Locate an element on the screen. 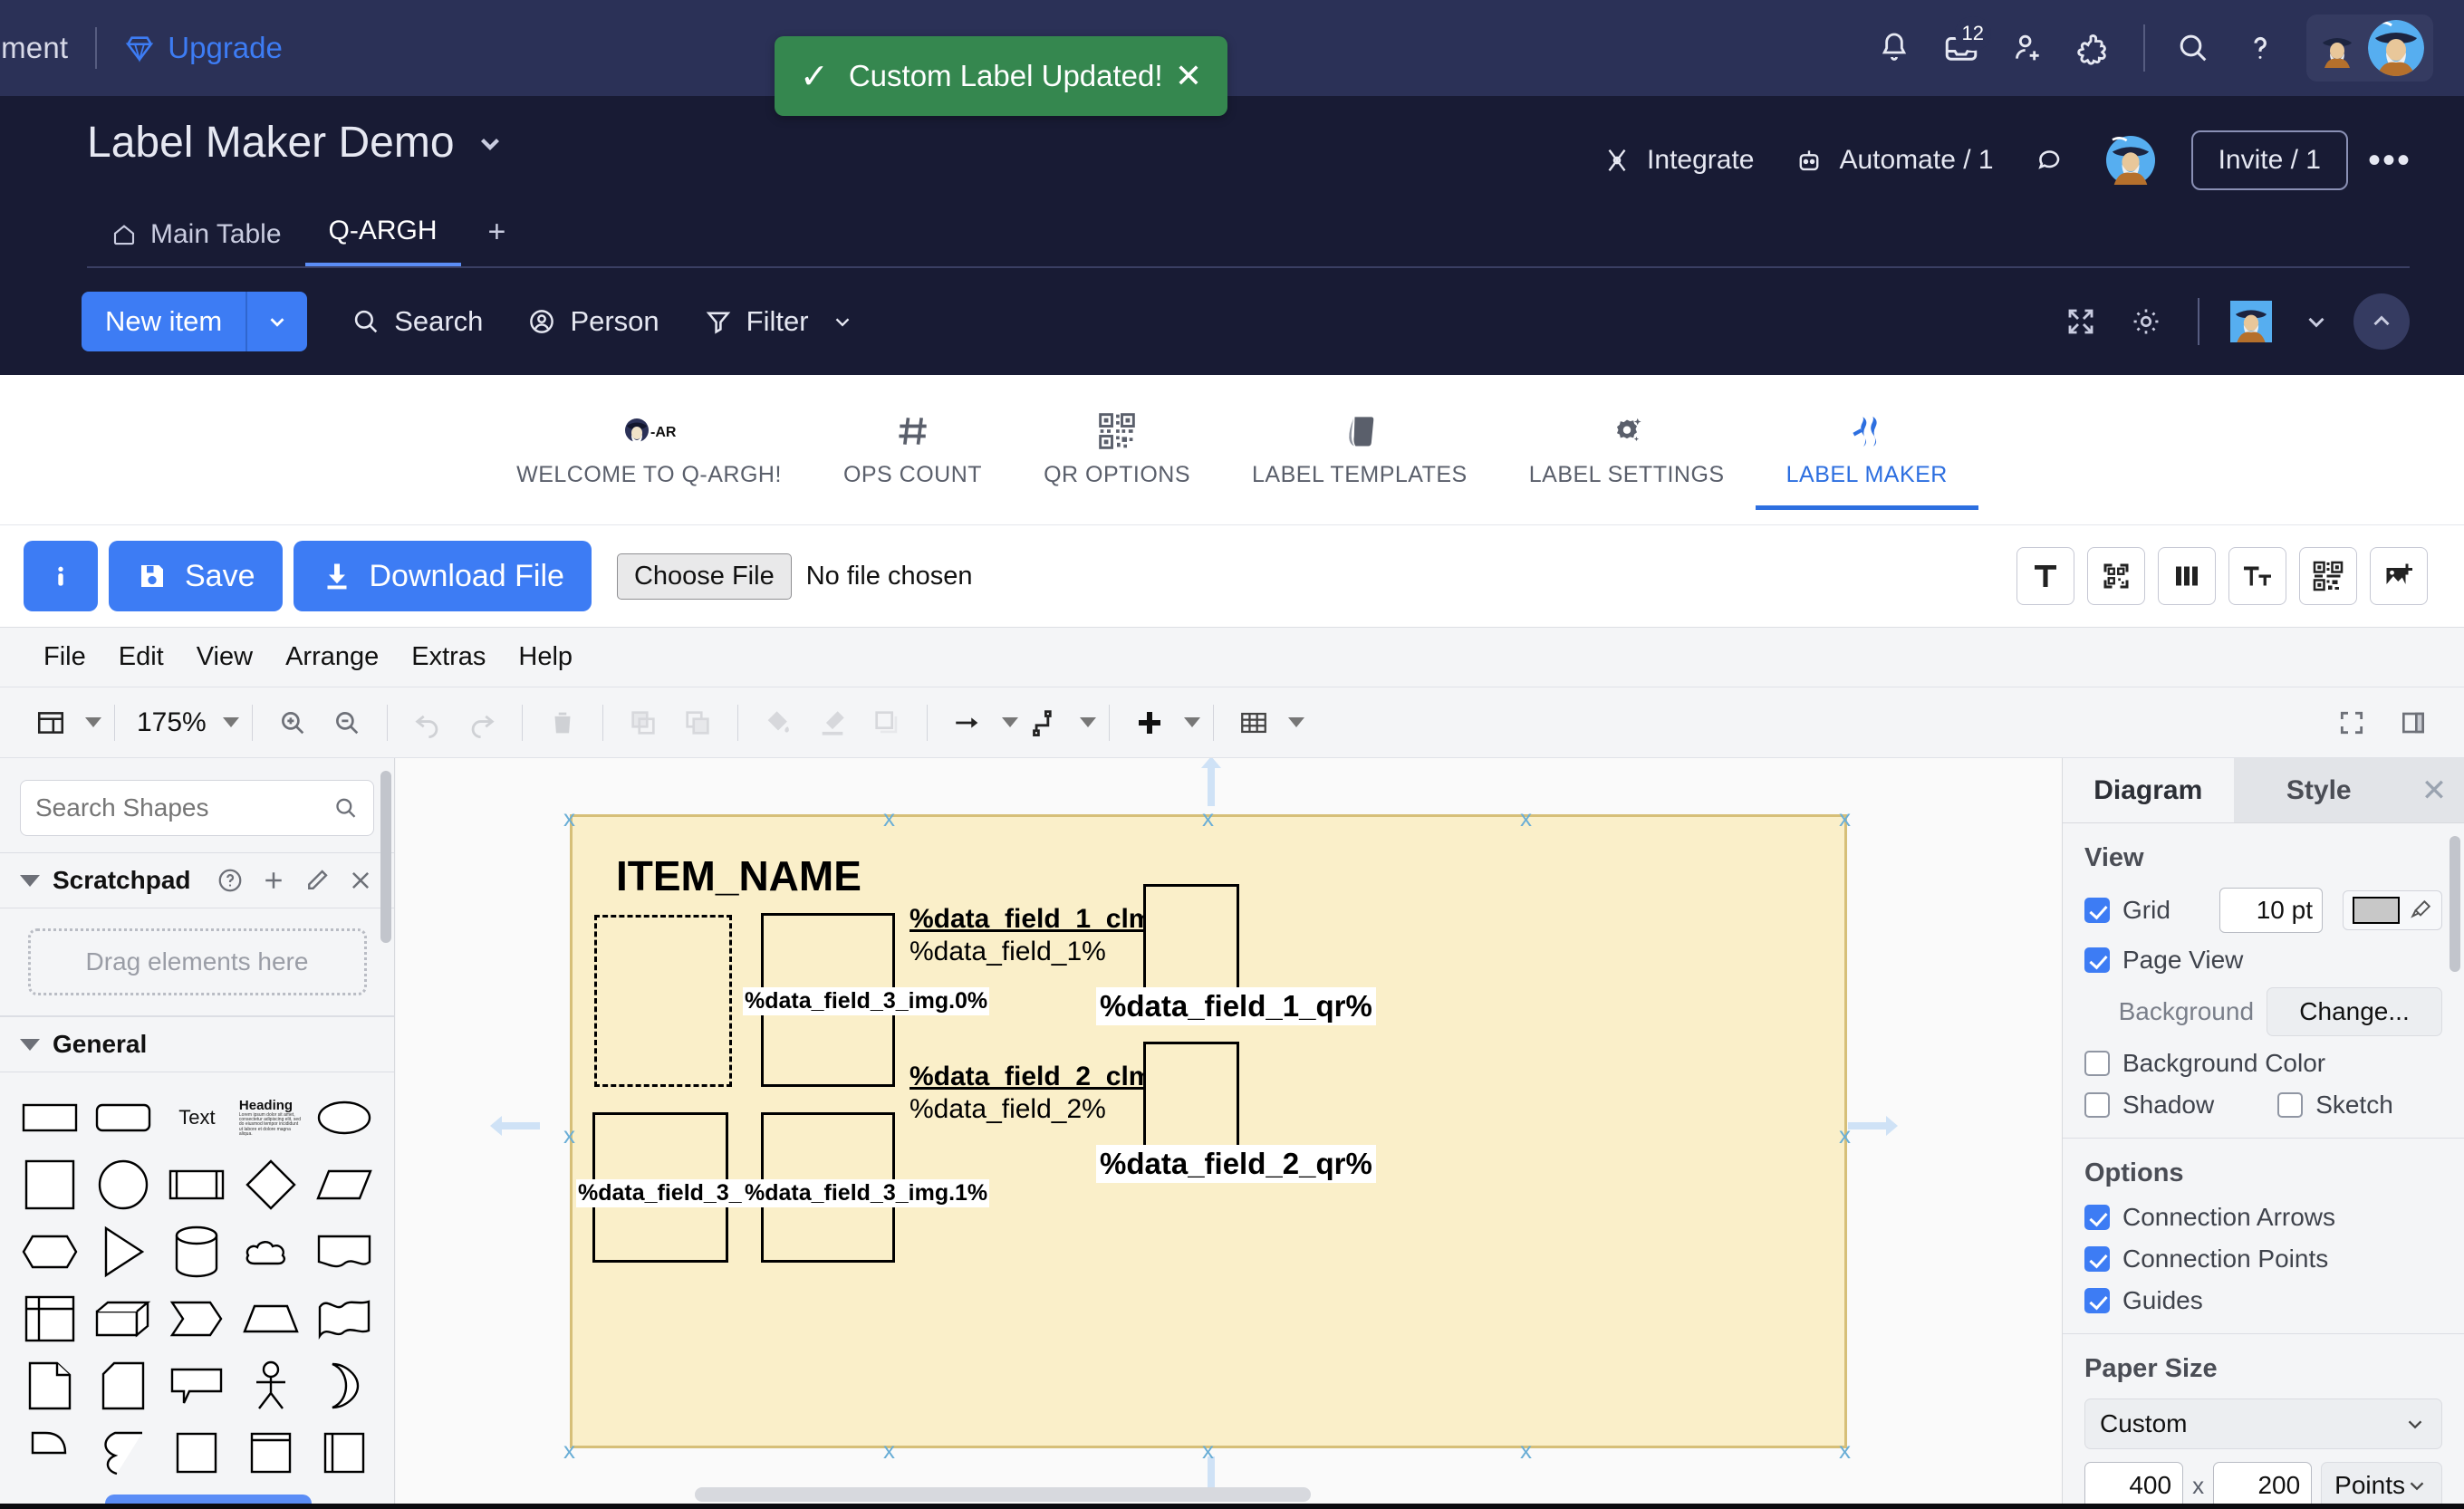  tab-main-table: Main Table is located at coordinates (196, 240).